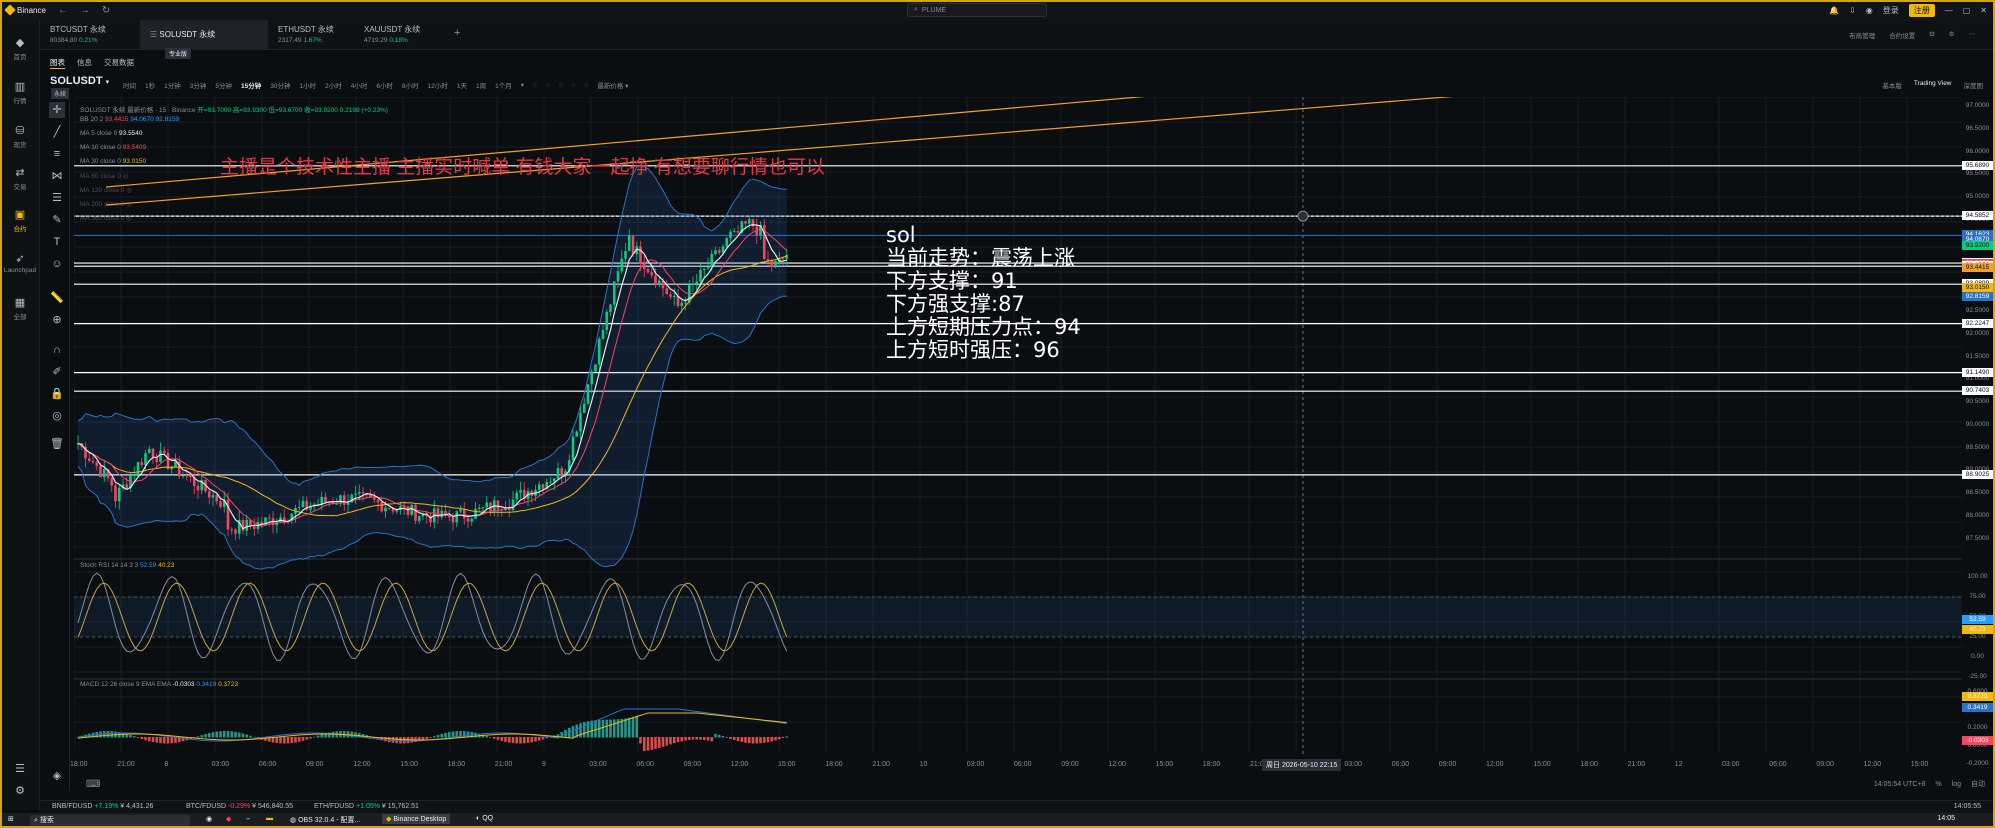 The height and width of the screenshot is (828, 1995). What do you see at coordinates (20, 769) in the screenshot?
I see `nav-collapse: ☰` at bounding box center [20, 769].